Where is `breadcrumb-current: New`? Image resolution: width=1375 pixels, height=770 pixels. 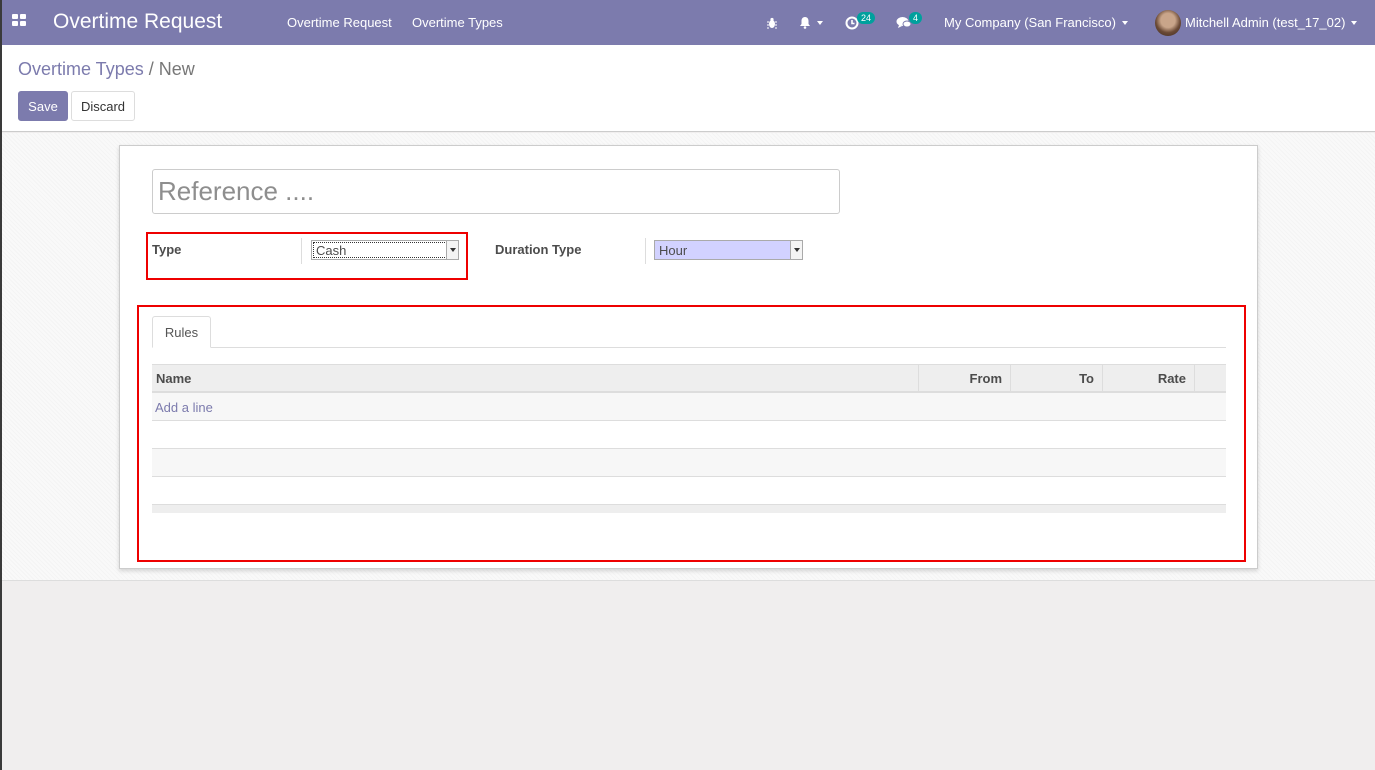 breadcrumb-current: New is located at coordinates (176, 69).